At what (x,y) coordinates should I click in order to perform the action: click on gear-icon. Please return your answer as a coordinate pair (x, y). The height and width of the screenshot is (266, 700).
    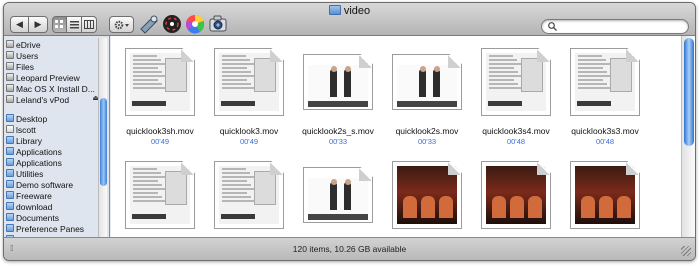
    Looking at the image, I should click on (121, 24).